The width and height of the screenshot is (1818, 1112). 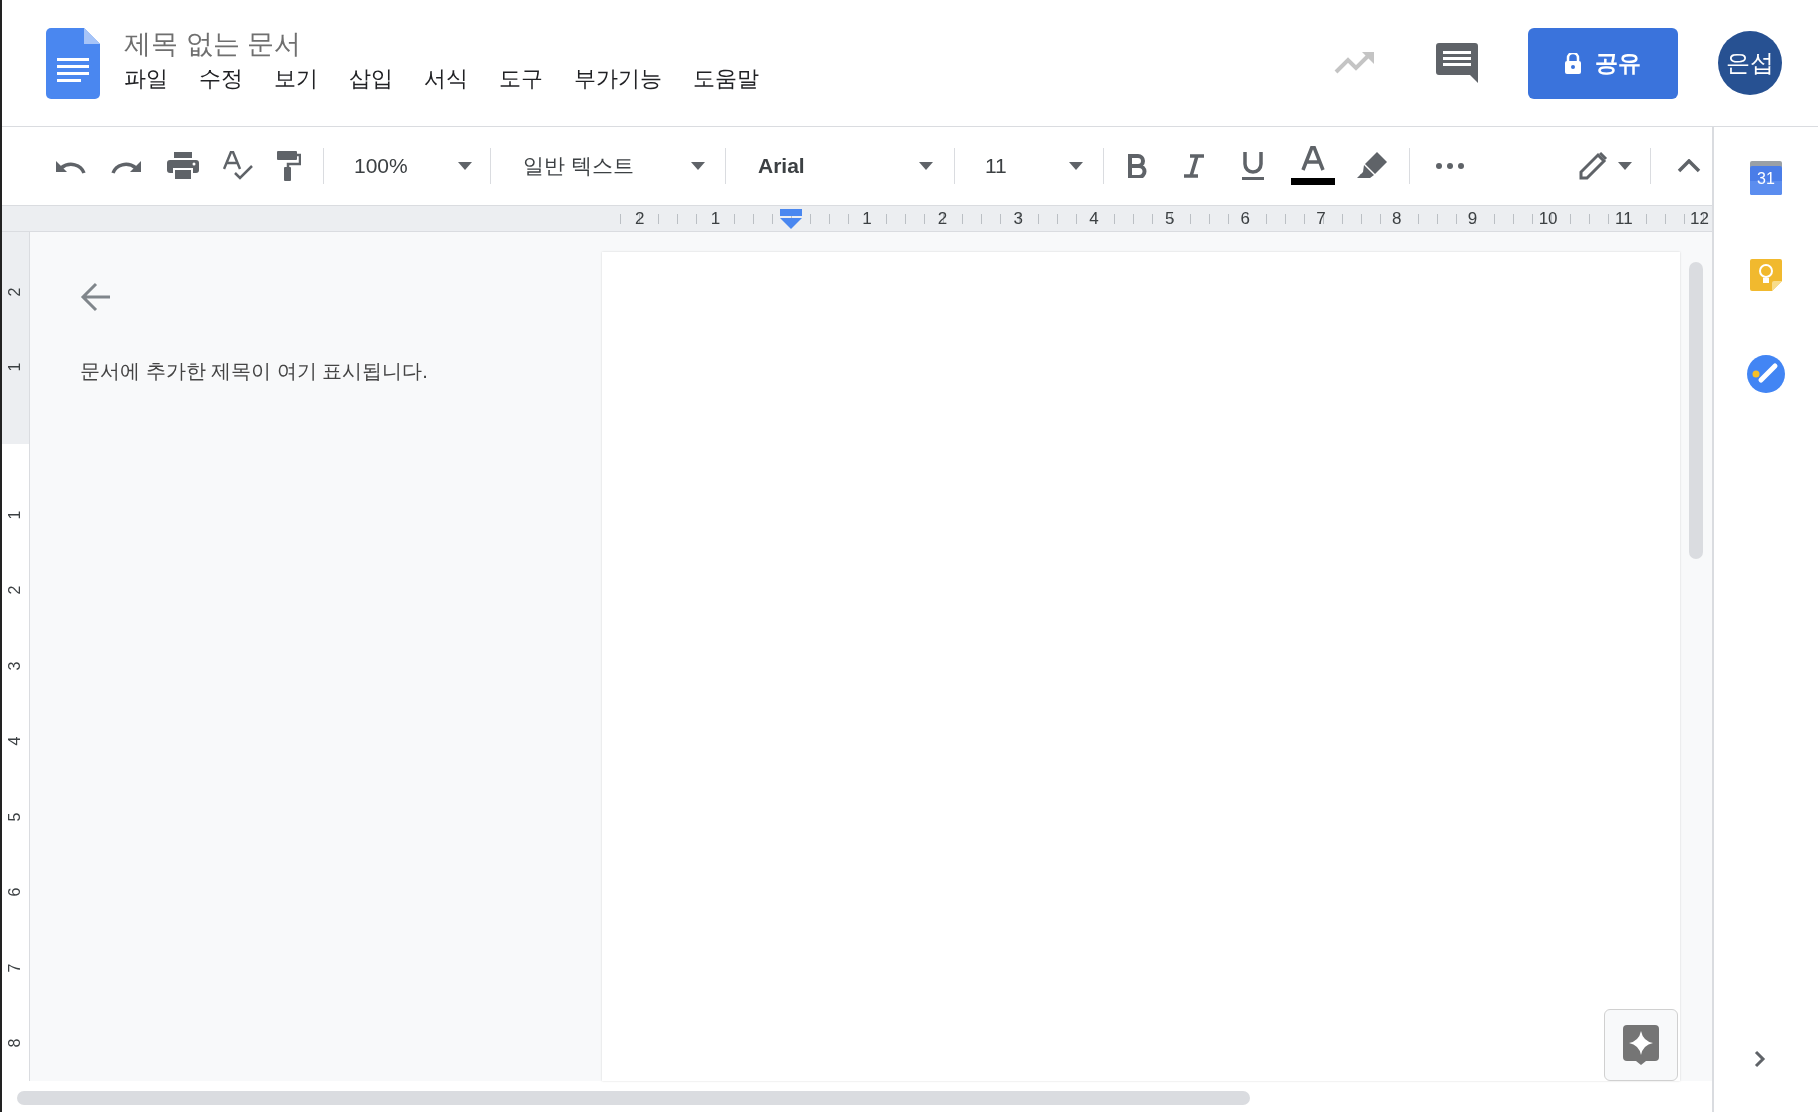 I want to click on menu-item: 보기, so click(x=296, y=79).